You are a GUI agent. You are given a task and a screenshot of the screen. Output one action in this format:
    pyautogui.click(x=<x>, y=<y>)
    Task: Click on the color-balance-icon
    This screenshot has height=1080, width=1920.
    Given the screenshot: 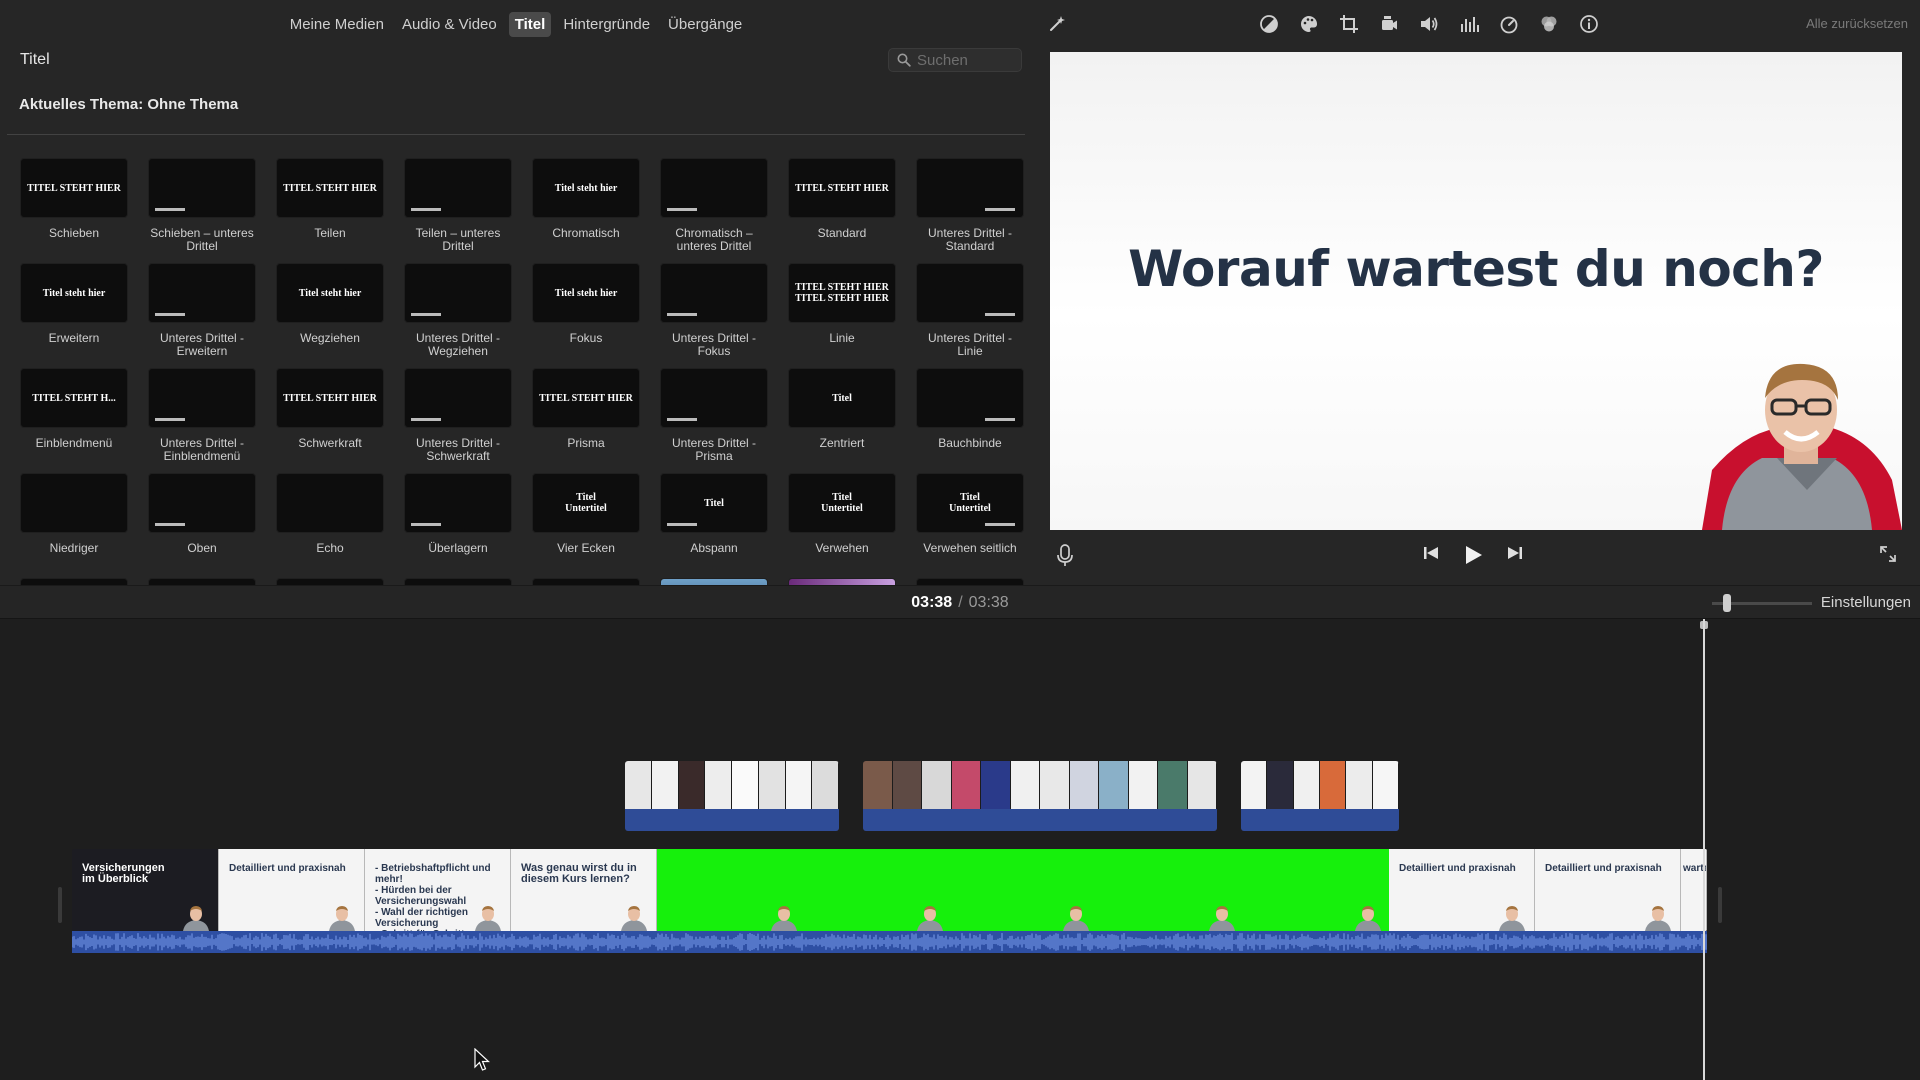 What is the action you would take?
    pyautogui.click(x=1269, y=24)
    